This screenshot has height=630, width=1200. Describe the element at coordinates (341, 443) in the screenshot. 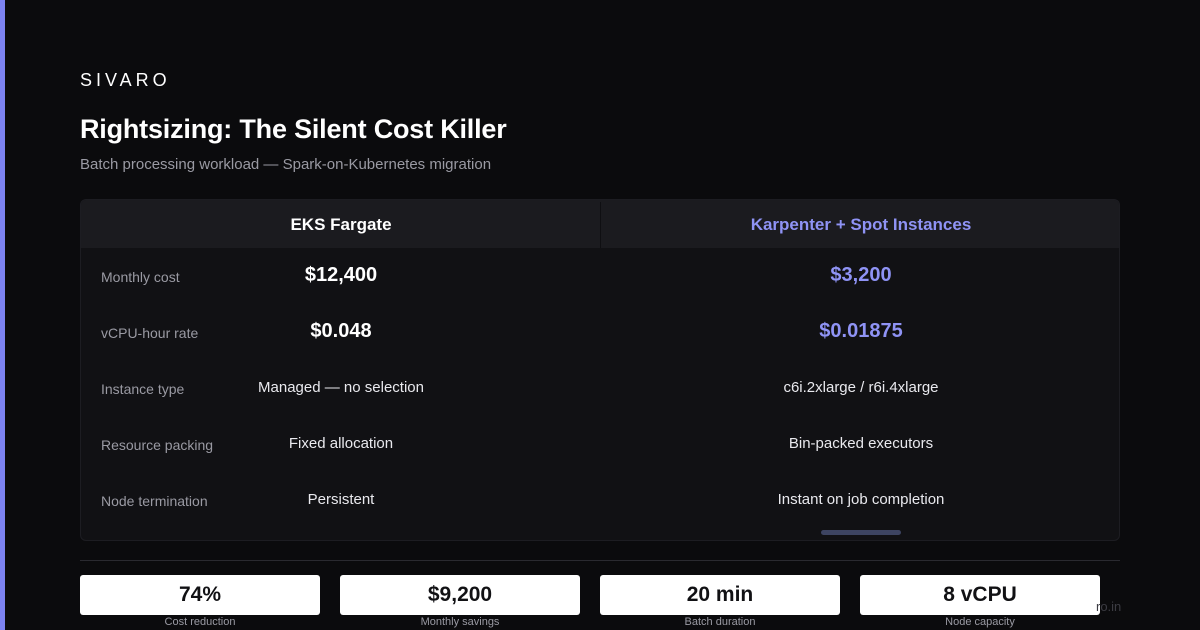

I see `eks-fargate-value: Fixed allocation` at that location.